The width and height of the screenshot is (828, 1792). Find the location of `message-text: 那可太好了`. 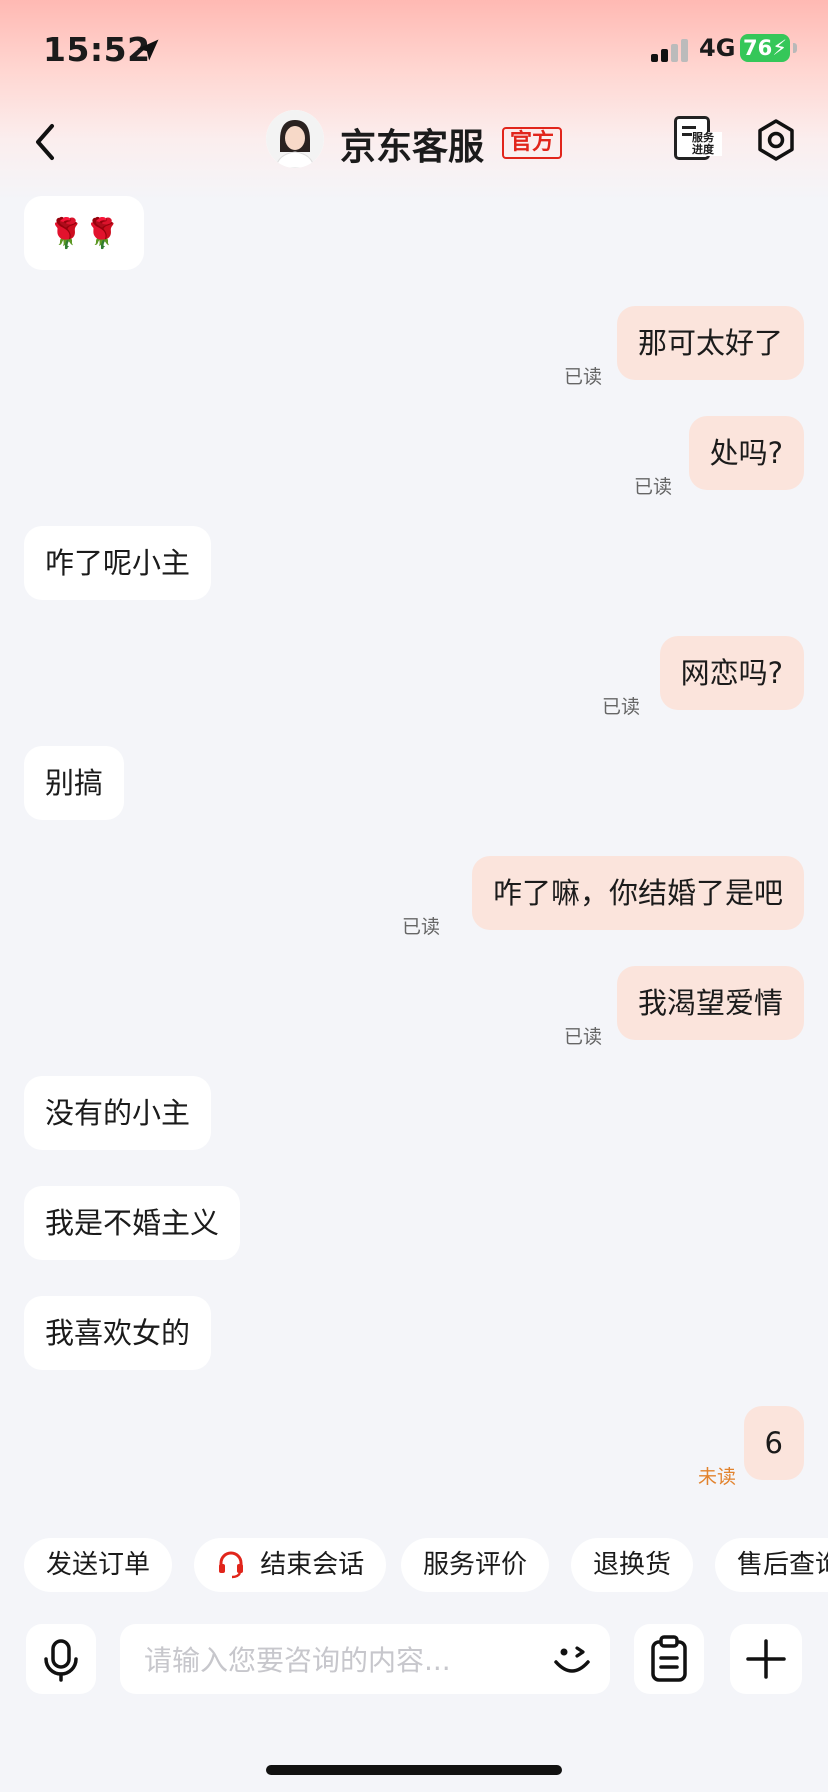

message-text: 那可太好了 is located at coordinates (710, 343).